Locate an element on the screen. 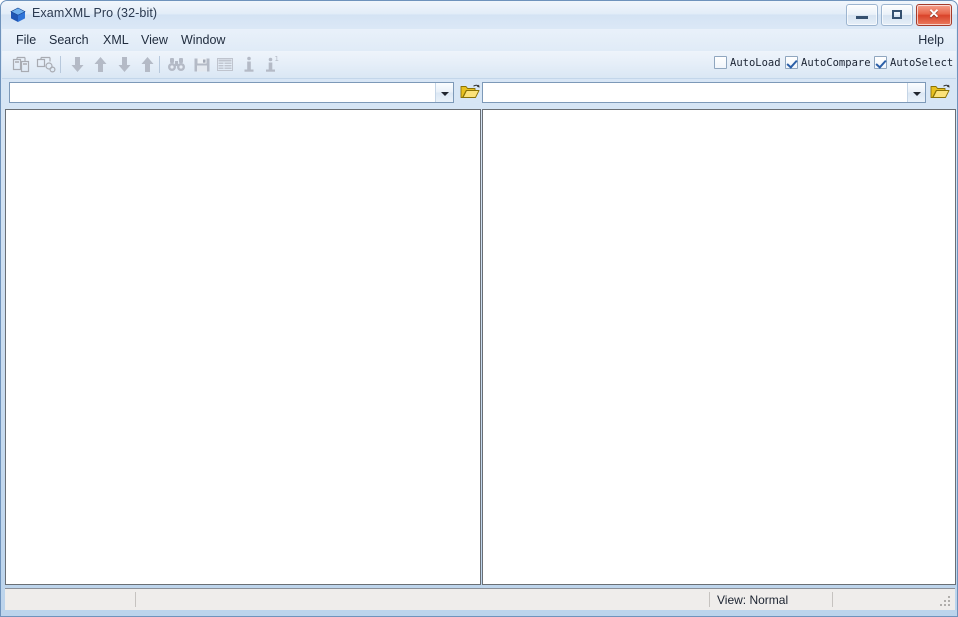 The height and width of the screenshot is (617, 958). autoload-checkbox: AutoLoad is located at coordinates (747, 62).